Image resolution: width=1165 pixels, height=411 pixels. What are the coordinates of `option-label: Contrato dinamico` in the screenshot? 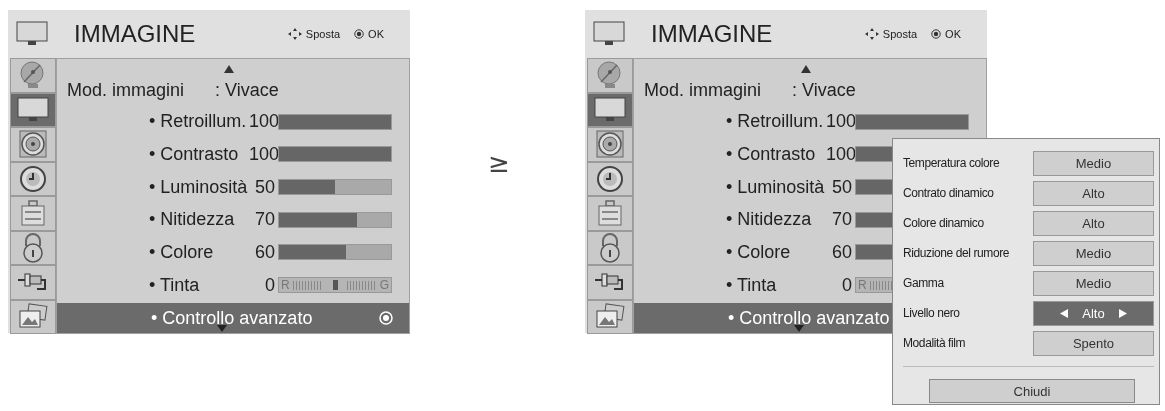 It's located at (949, 193).